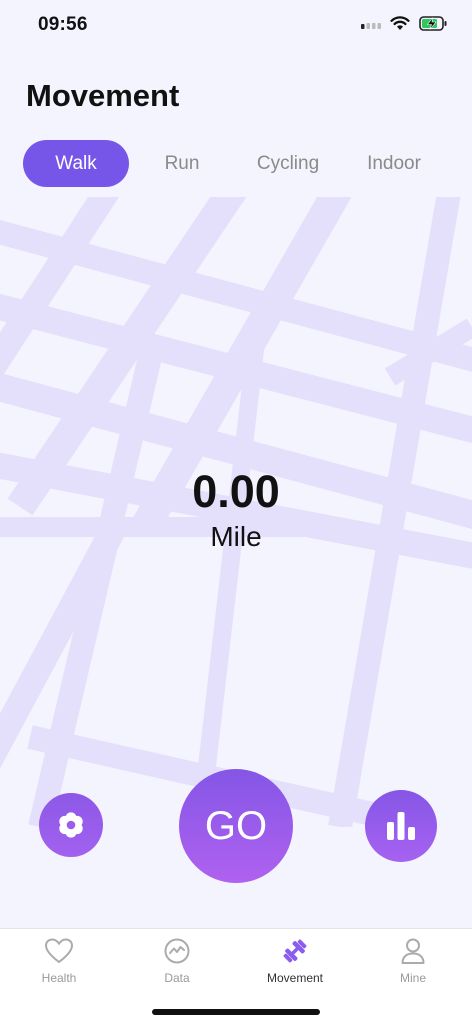  Describe the element at coordinates (59, 978) in the screenshot. I see `nav-label: Health` at that location.